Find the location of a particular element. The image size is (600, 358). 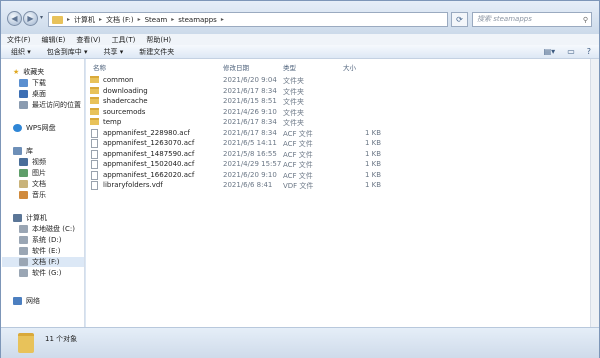

nav-item-pictures: 图片 is located at coordinates (32, 173).